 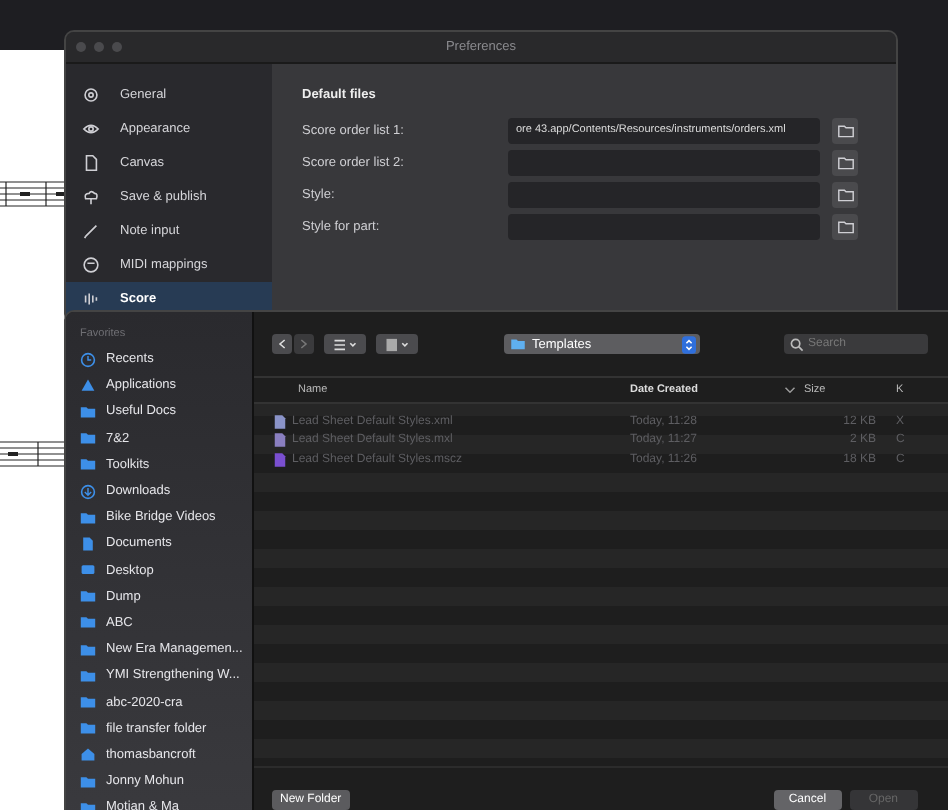 What do you see at coordinates (91, 129) in the screenshot?
I see `eye-icon` at bounding box center [91, 129].